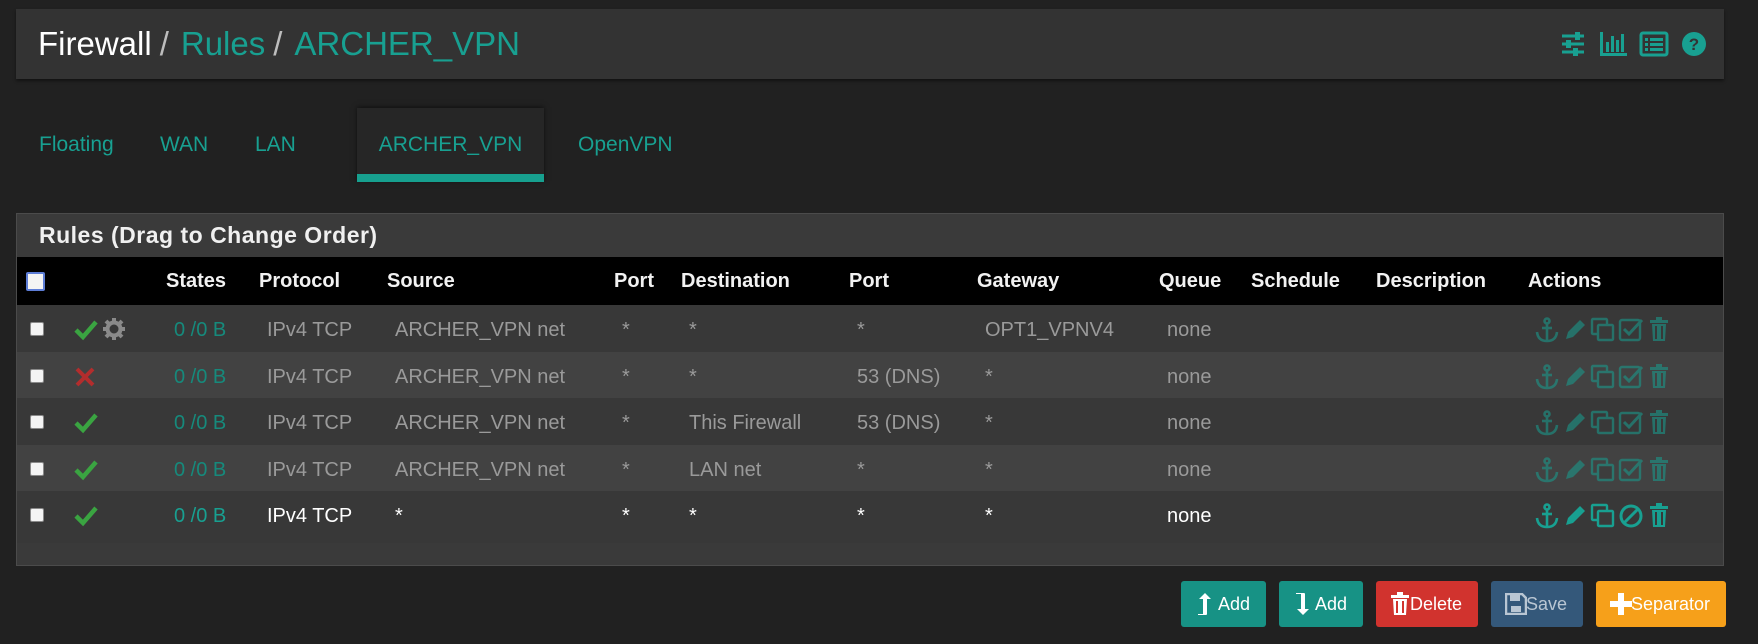  Describe the element at coordinates (35, 281) in the screenshot. I see `select-all-checkbox` at that location.